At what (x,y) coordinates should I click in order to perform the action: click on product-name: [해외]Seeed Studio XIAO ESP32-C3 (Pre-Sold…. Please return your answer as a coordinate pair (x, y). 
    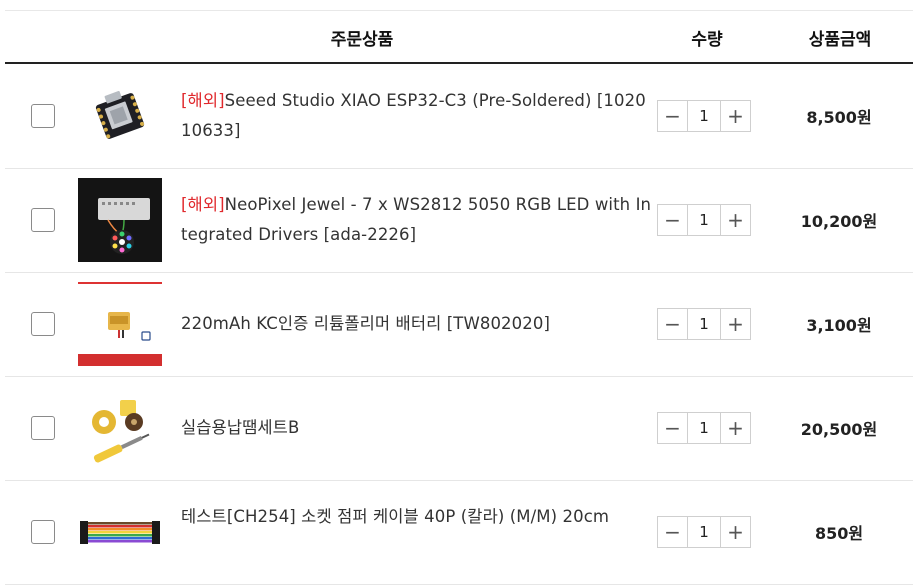
    Looking at the image, I should click on (418, 116).